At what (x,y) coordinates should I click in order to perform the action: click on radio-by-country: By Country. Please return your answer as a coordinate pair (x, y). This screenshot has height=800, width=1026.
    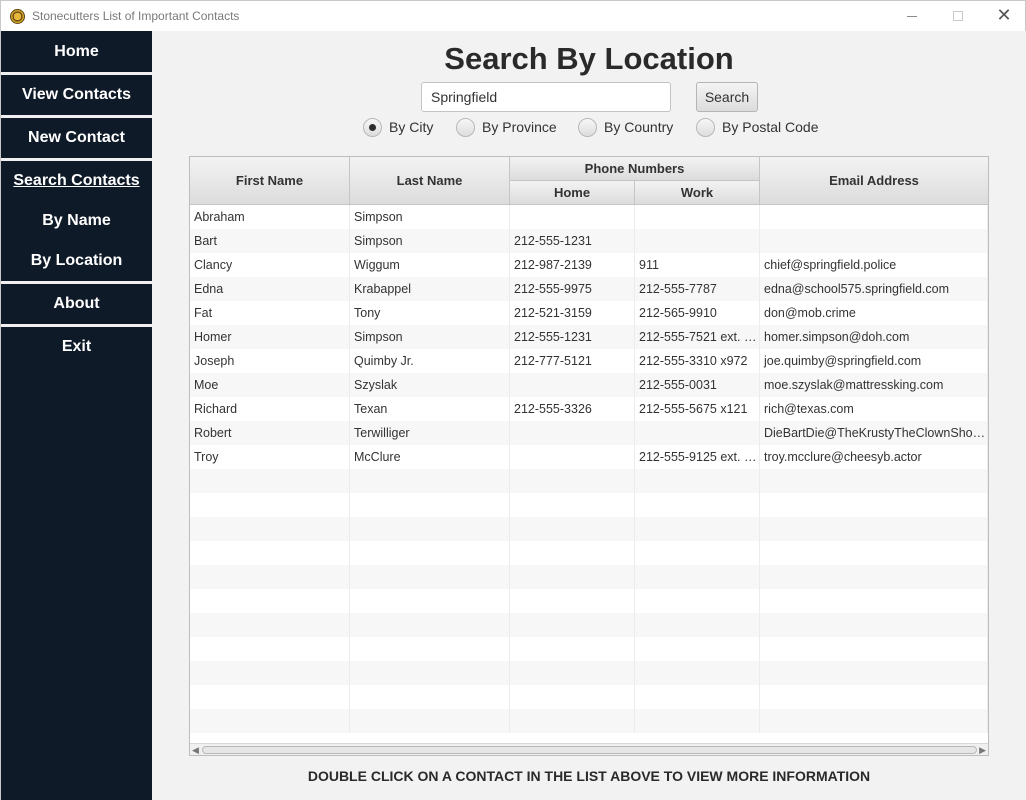
    Looking at the image, I should click on (625, 127).